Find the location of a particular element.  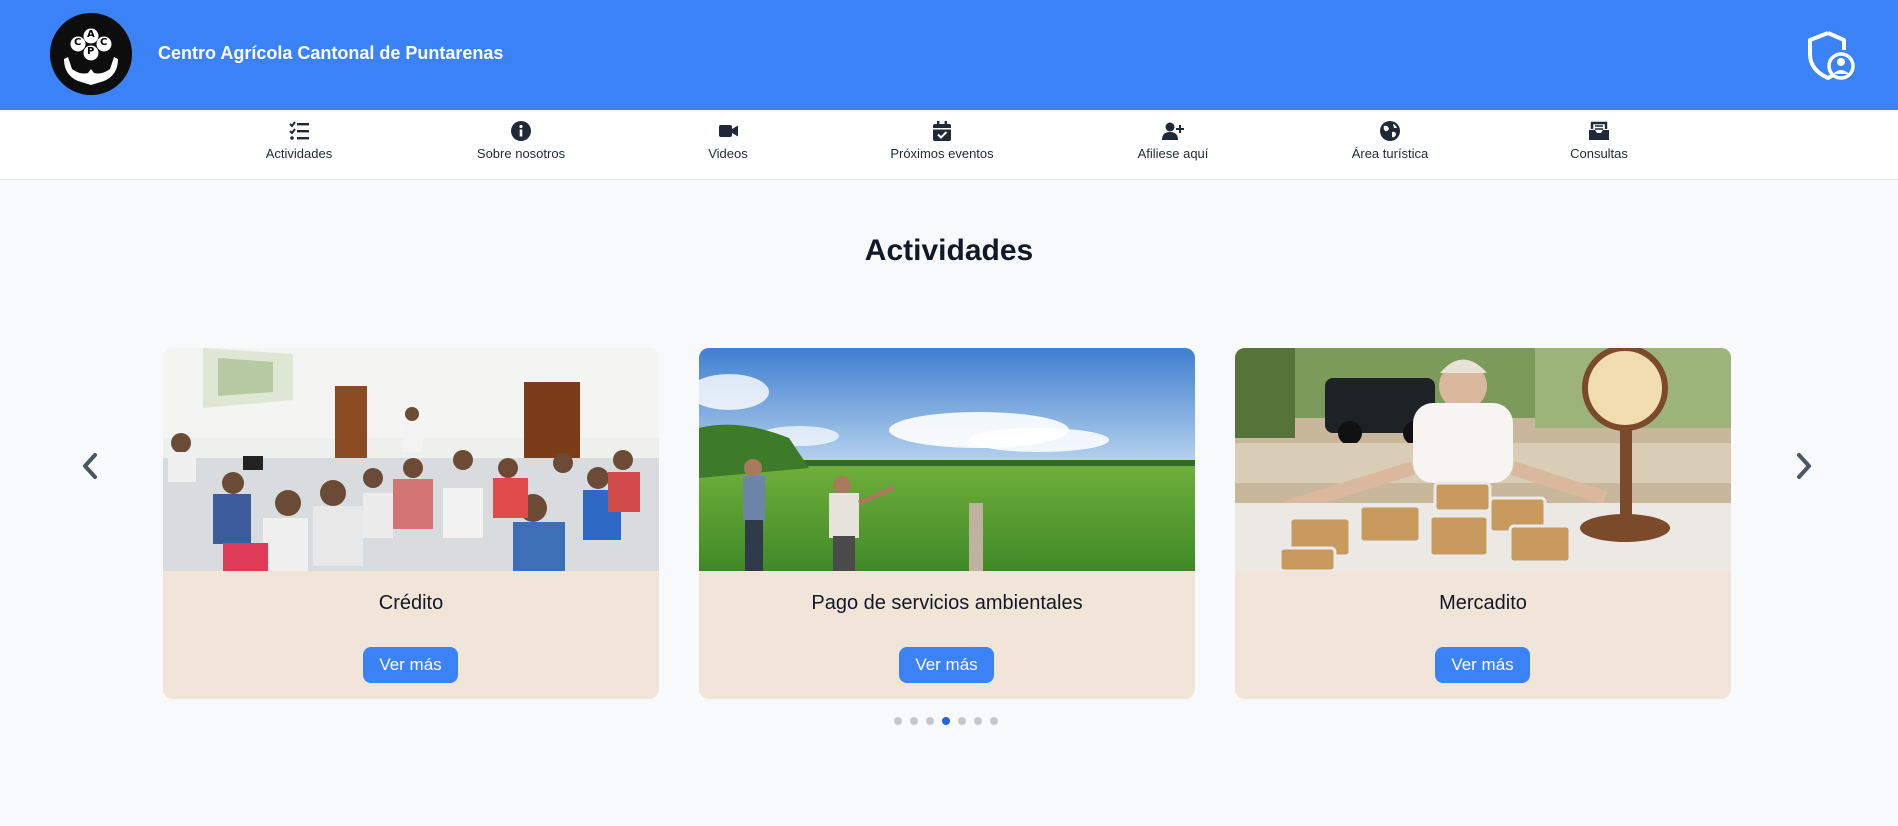

activity-card-pago-servicios: Pago de servicios ambientales Ver más is located at coordinates (947, 523).